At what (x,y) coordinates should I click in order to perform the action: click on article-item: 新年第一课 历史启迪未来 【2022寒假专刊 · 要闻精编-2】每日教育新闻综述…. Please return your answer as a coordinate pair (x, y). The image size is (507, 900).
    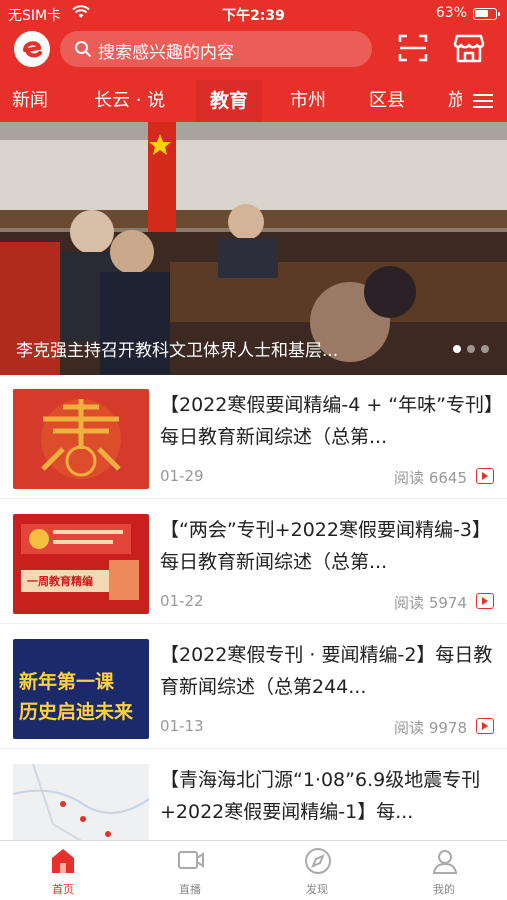
    Looking at the image, I should click on (253, 687).